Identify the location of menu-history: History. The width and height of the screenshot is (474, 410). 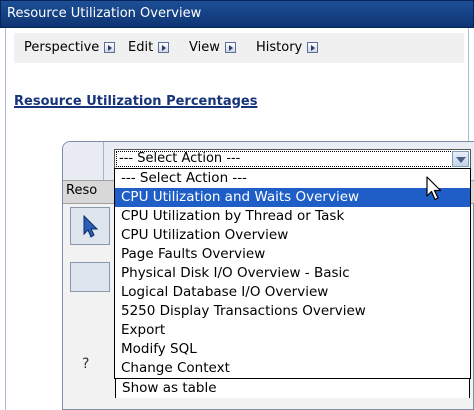
(287, 47).